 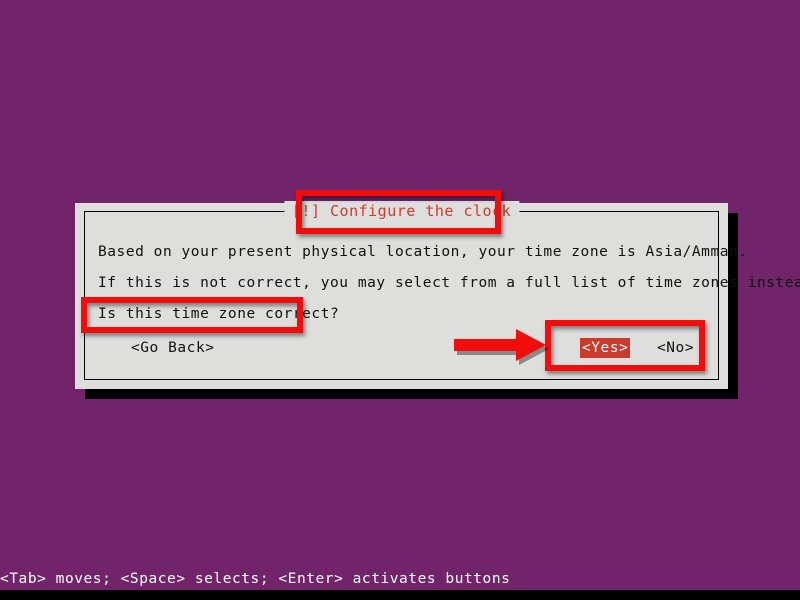 What do you see at coordinates (400, 595) in the screenshot?
I see `bottom-black-strip` at bounding box center [400, 595].